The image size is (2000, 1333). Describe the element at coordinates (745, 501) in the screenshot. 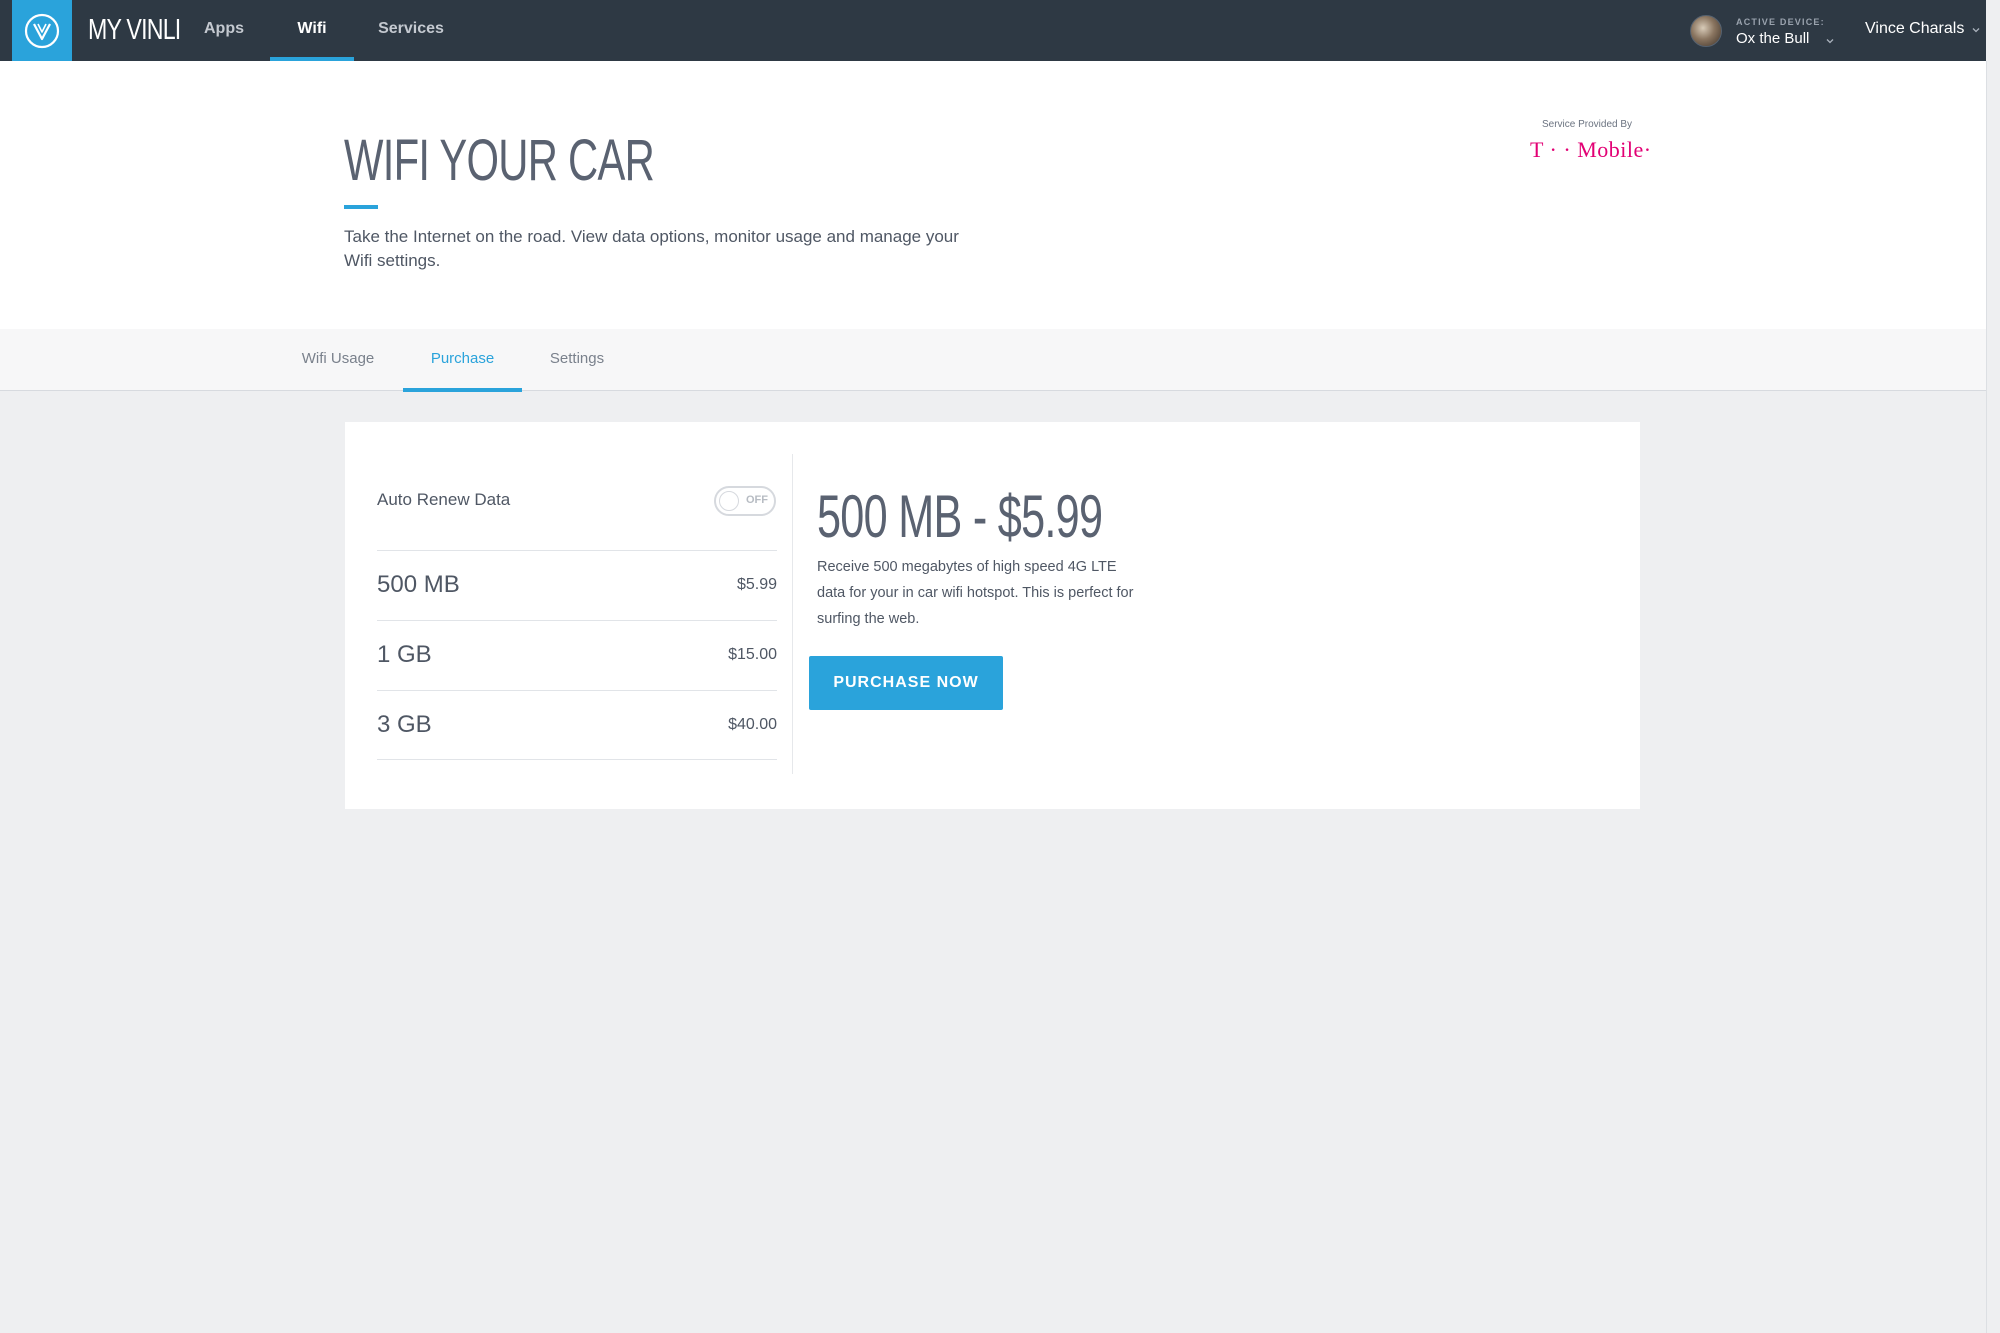

I see `auto-renew-toggle: OFF` at that location.